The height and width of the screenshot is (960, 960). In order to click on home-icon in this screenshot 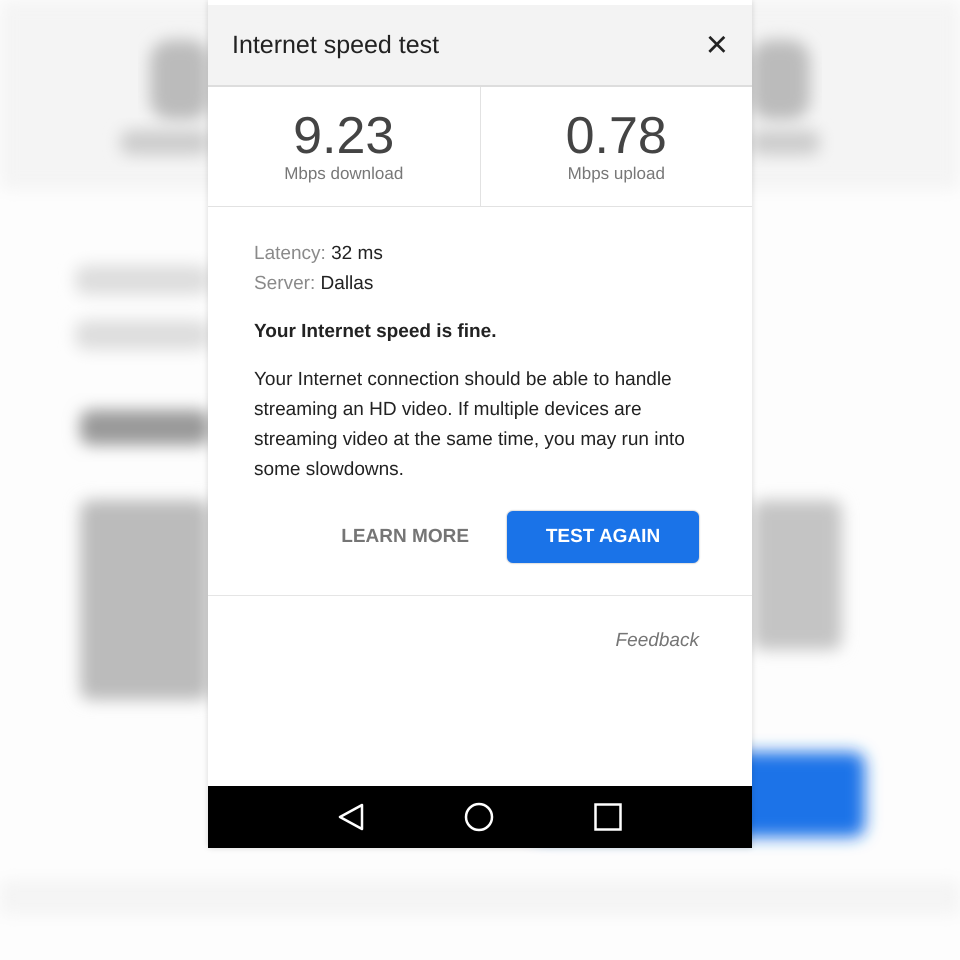, I will do `click(479, 817)`.